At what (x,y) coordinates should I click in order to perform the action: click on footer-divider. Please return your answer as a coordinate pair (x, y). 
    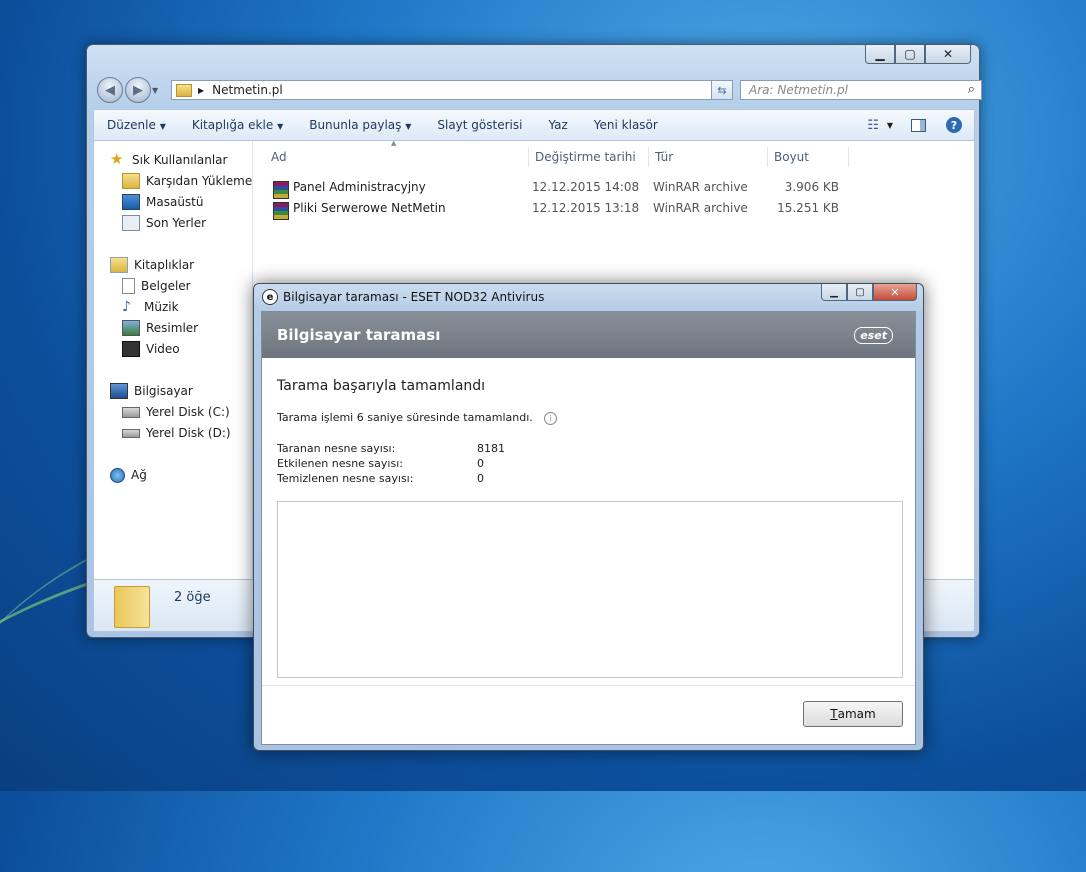
    Looking at the image, I should click on (588, 685).